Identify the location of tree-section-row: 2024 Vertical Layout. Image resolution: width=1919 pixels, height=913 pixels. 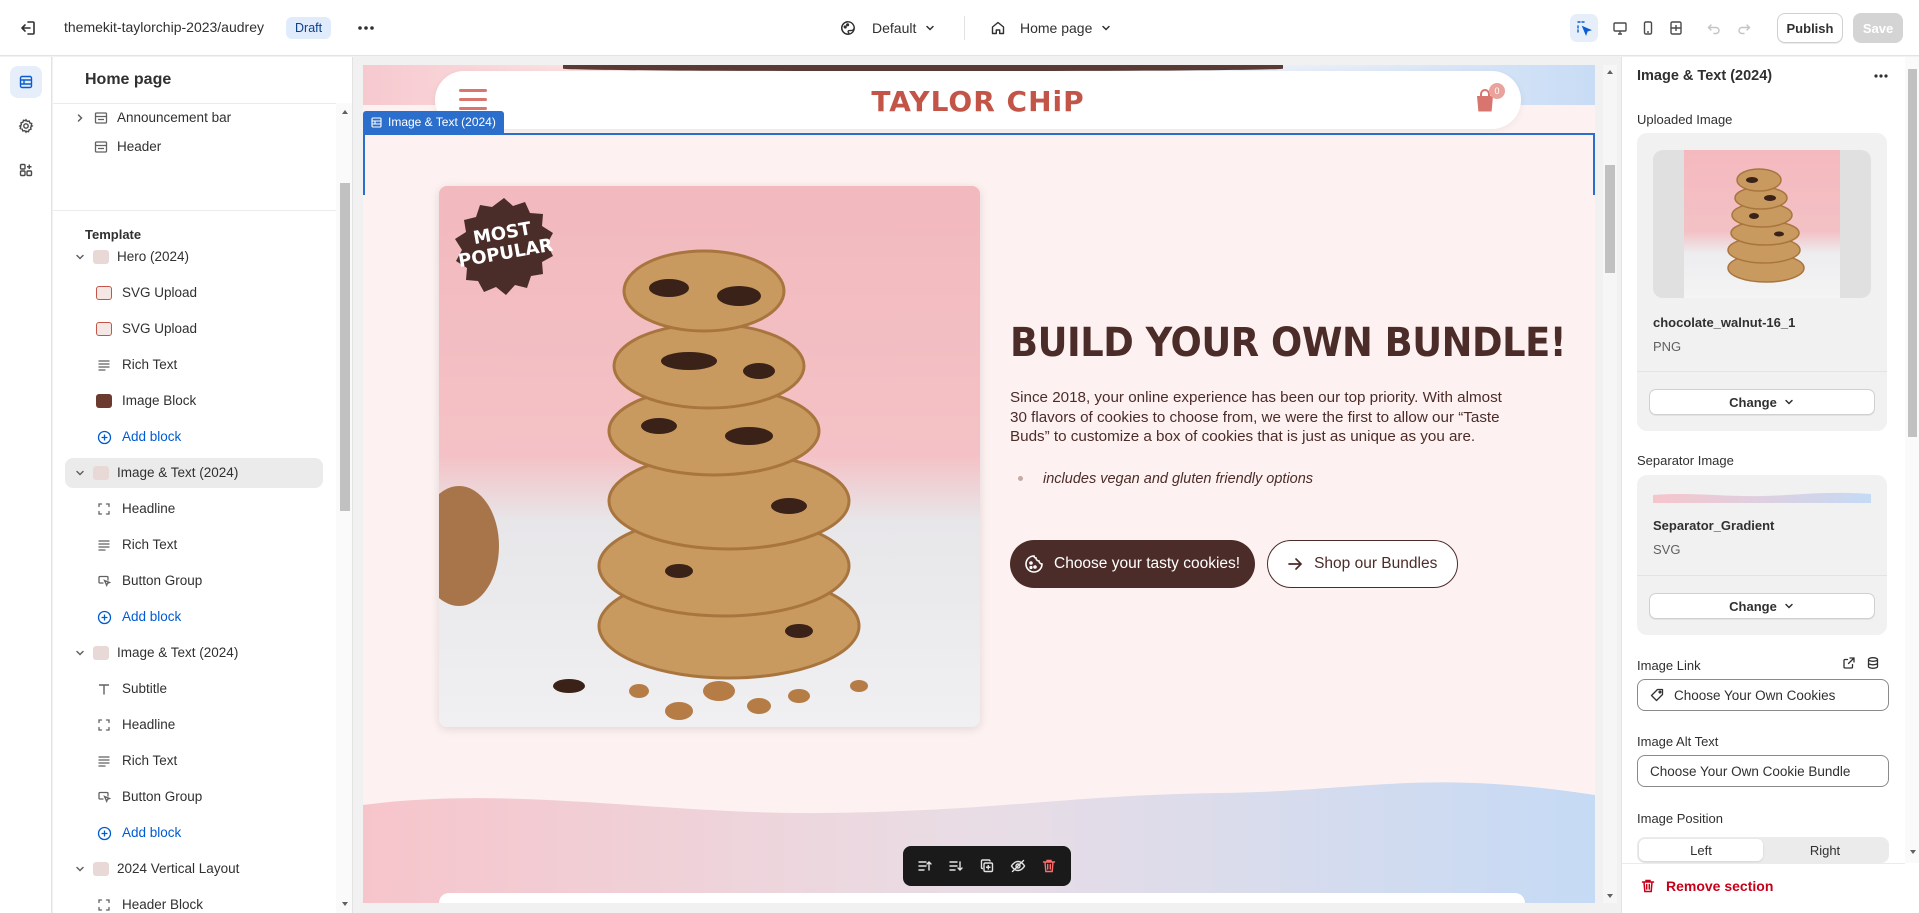
(194, 869).